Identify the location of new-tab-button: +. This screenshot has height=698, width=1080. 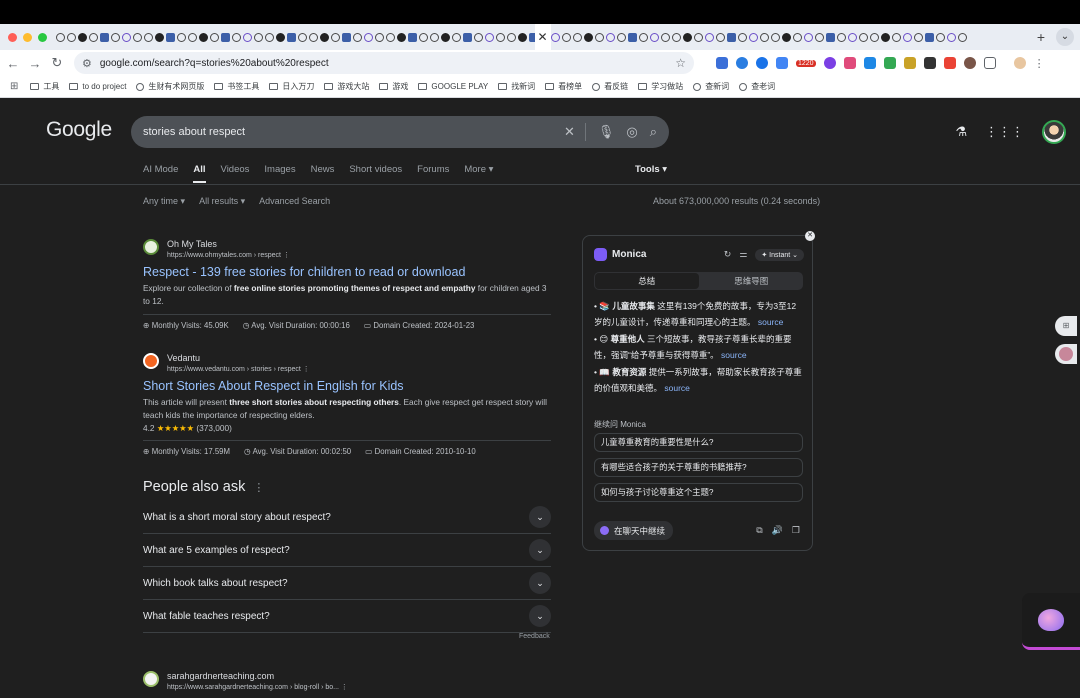
(1041, 37).